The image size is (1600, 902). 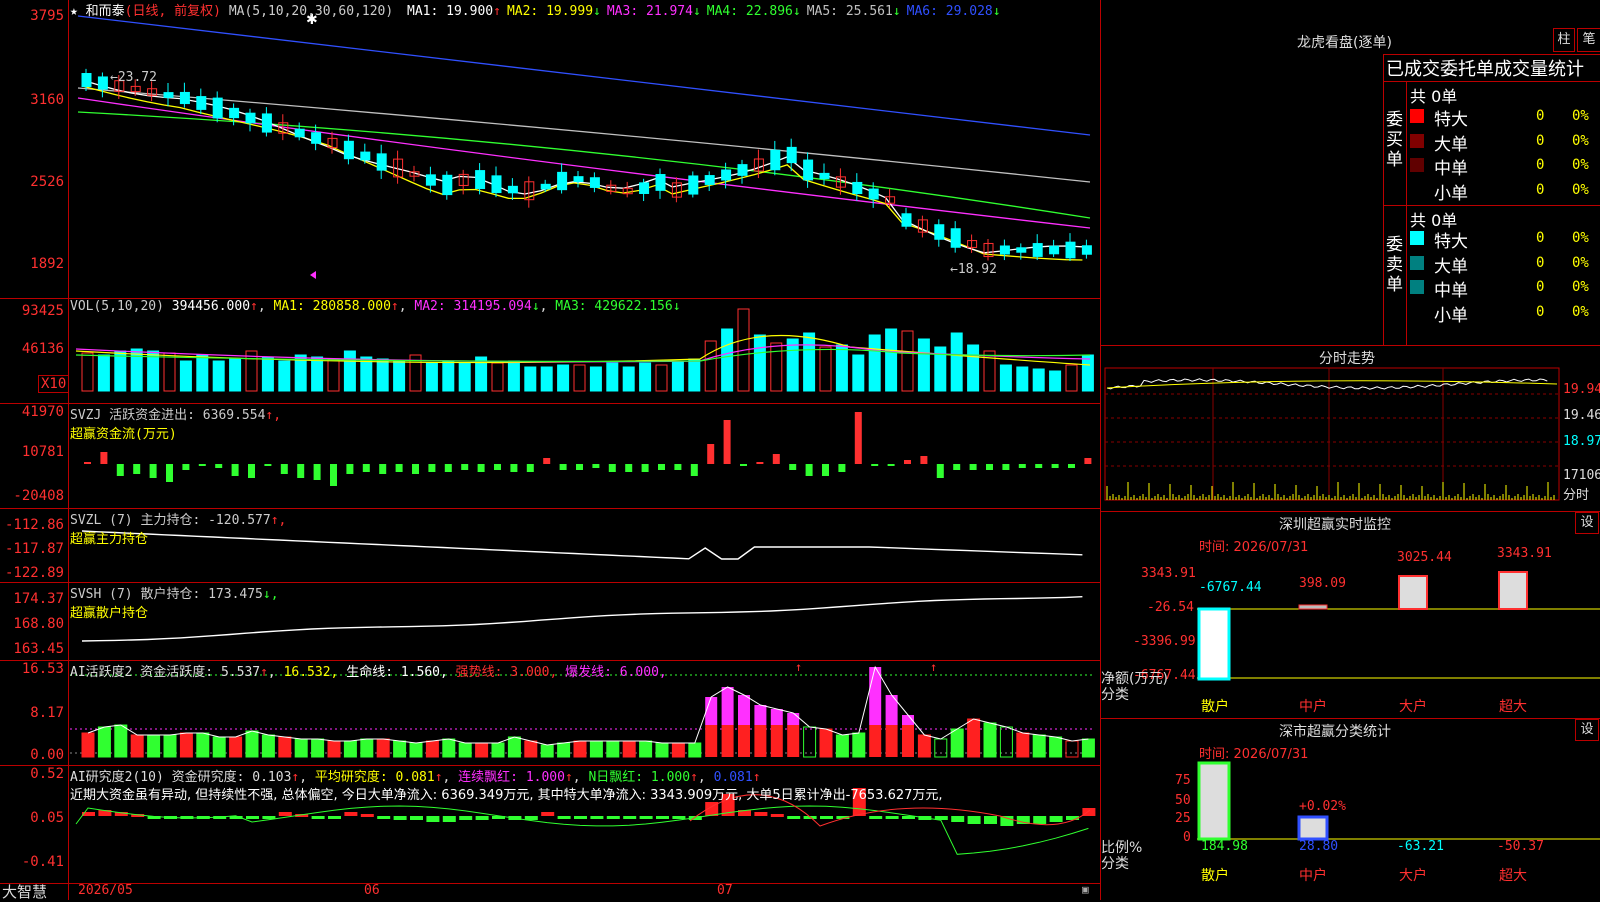 I want to click on res-tick-0: 0.52, so click(x=47, y=774).